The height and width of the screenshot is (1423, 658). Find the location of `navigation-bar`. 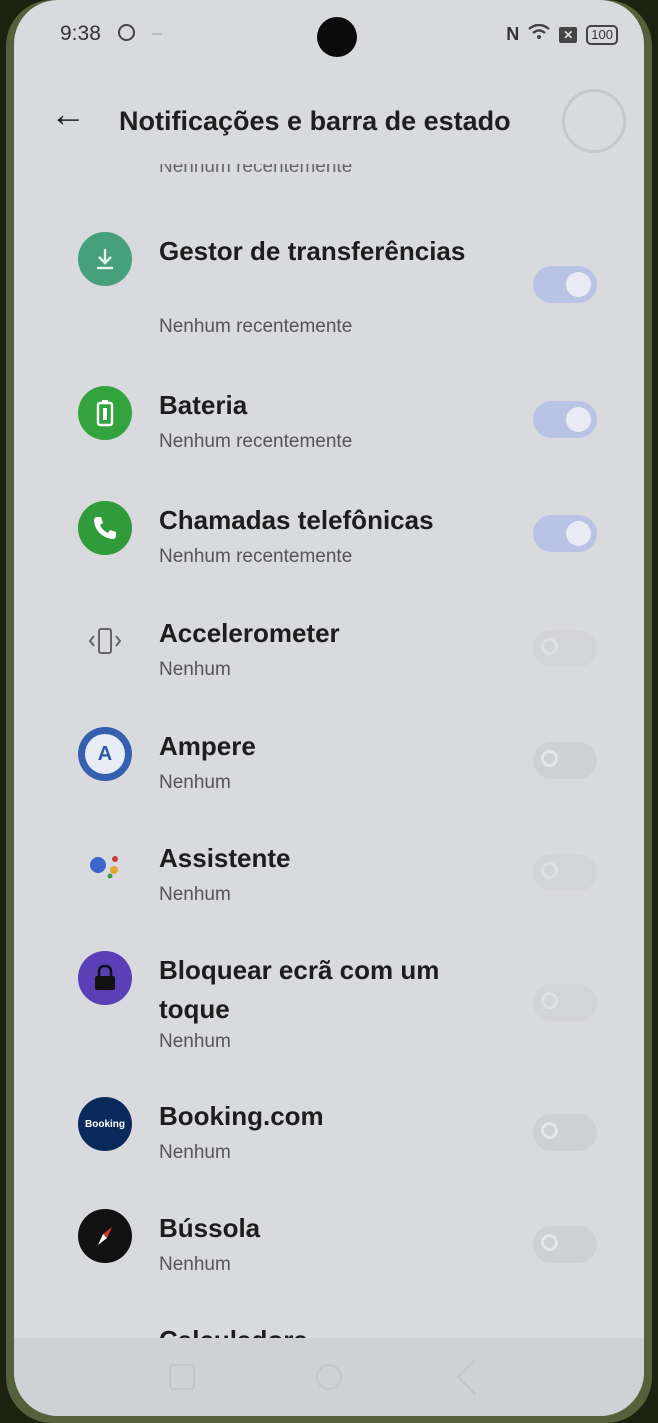

navigation-bar is located at coordinates (329, 1377).